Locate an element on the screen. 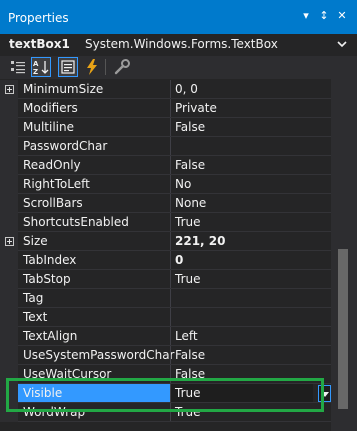  property-value: 221, 20 is located at coordinates (200, 241).